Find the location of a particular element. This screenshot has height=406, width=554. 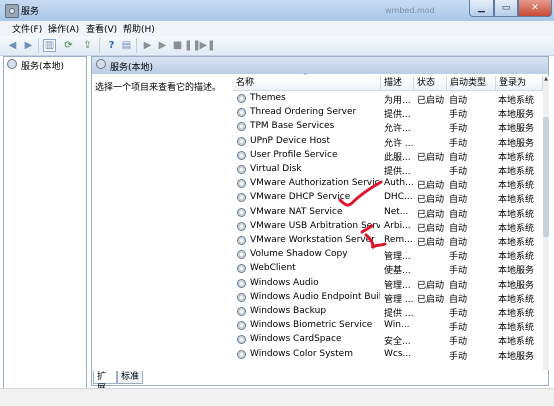

table-row: WebClient 使基... 手动 本地服务 is located at coordinates (388, 269).